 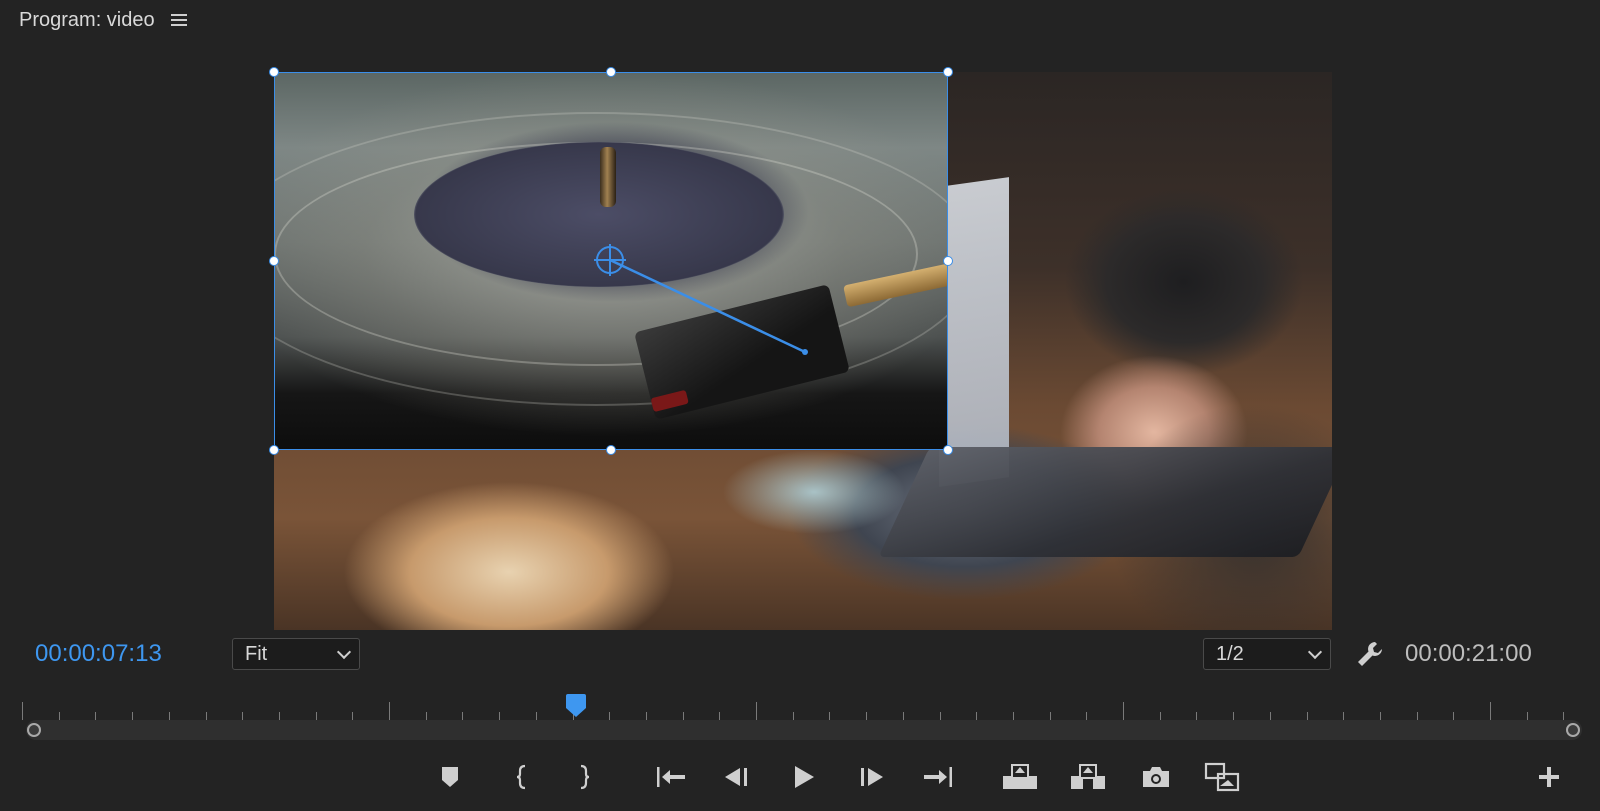 I want to click on spindle-image, so click(x=608, y=177).